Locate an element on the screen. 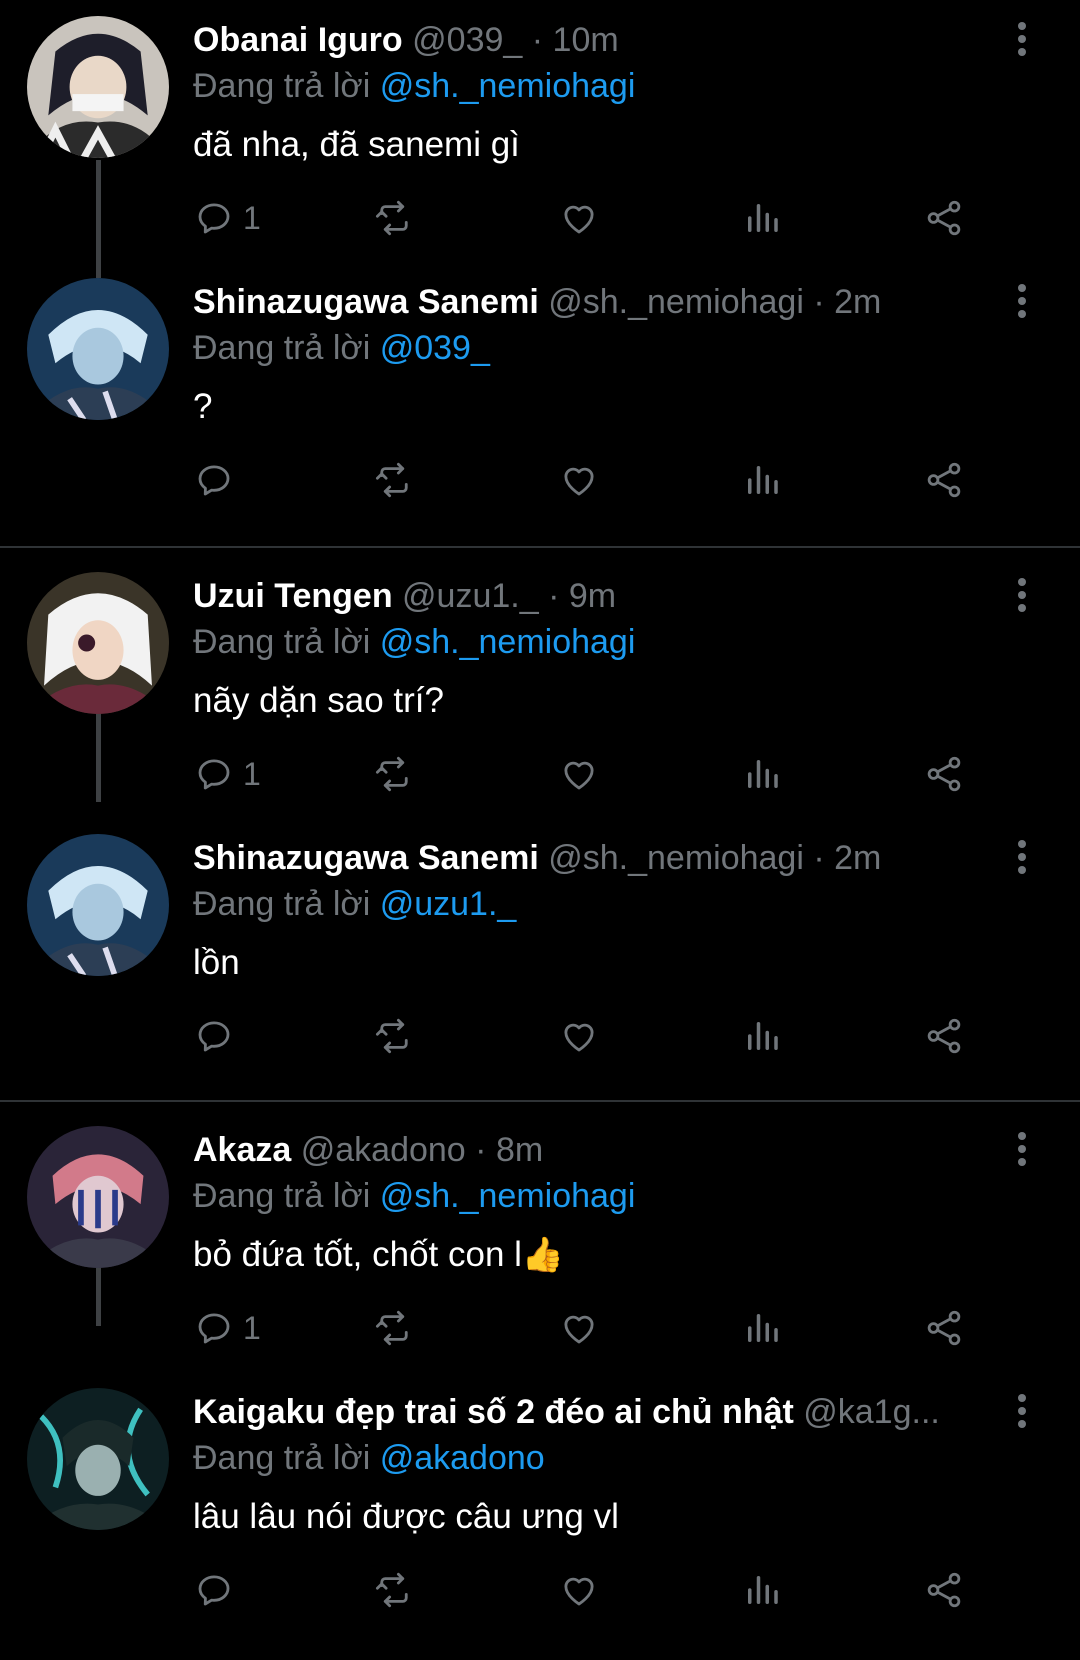 The width and height of the screenshot is (1080, 1660). mention-link: @uzu1._ is located at coordinates (448, 904).